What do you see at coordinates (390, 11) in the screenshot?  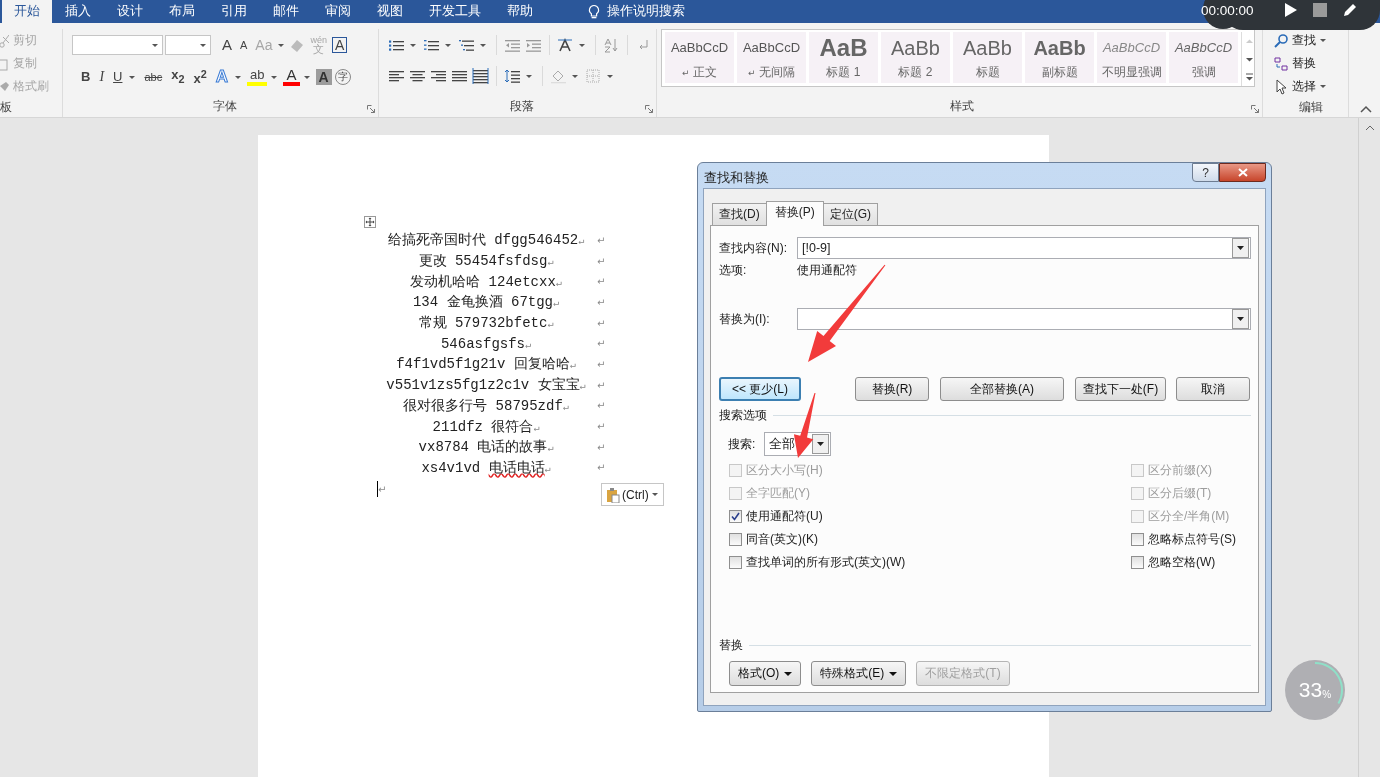 I see `ribbon-tab: 视图` at bounding box center [390, 11].